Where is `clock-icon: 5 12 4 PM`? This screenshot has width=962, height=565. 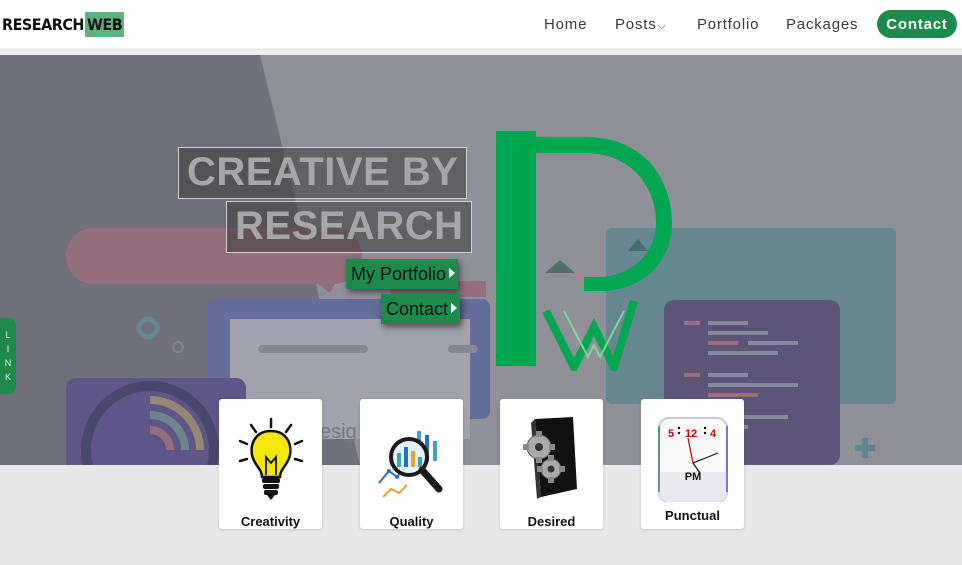 clock-icon: 5 12 4 PM is located at coordinates (693, 459).